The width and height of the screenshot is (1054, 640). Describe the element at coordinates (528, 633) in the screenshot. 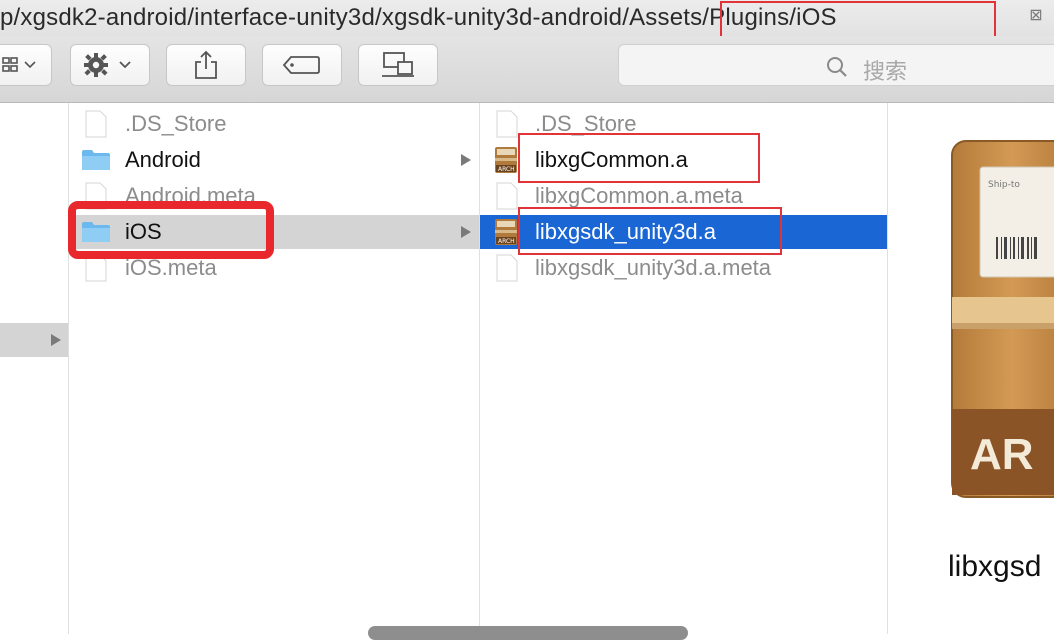

I see `horizontal-scrollbar` at that location.